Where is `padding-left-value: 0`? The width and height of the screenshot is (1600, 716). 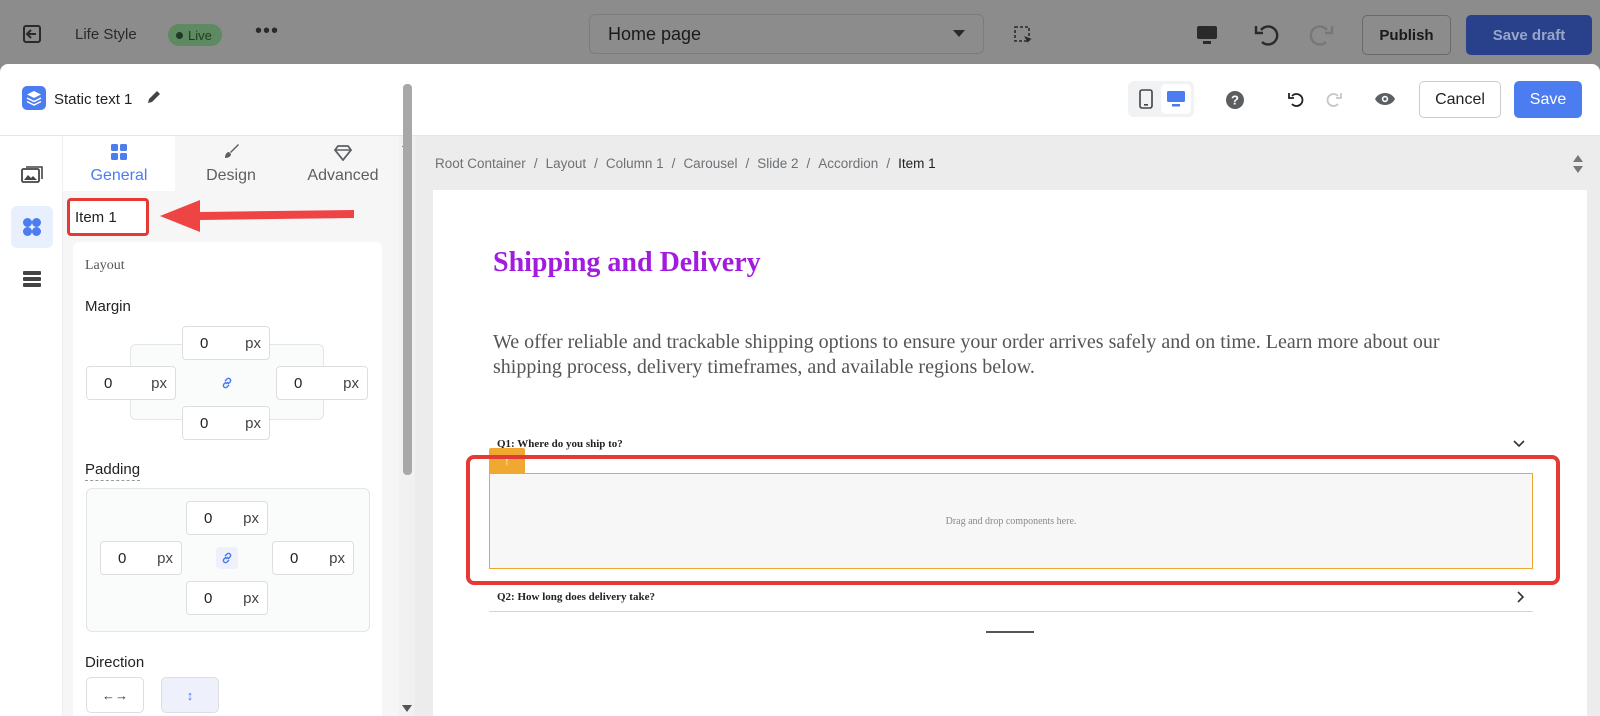 padding-left-value: 0 is located at coordinates (122, 558).